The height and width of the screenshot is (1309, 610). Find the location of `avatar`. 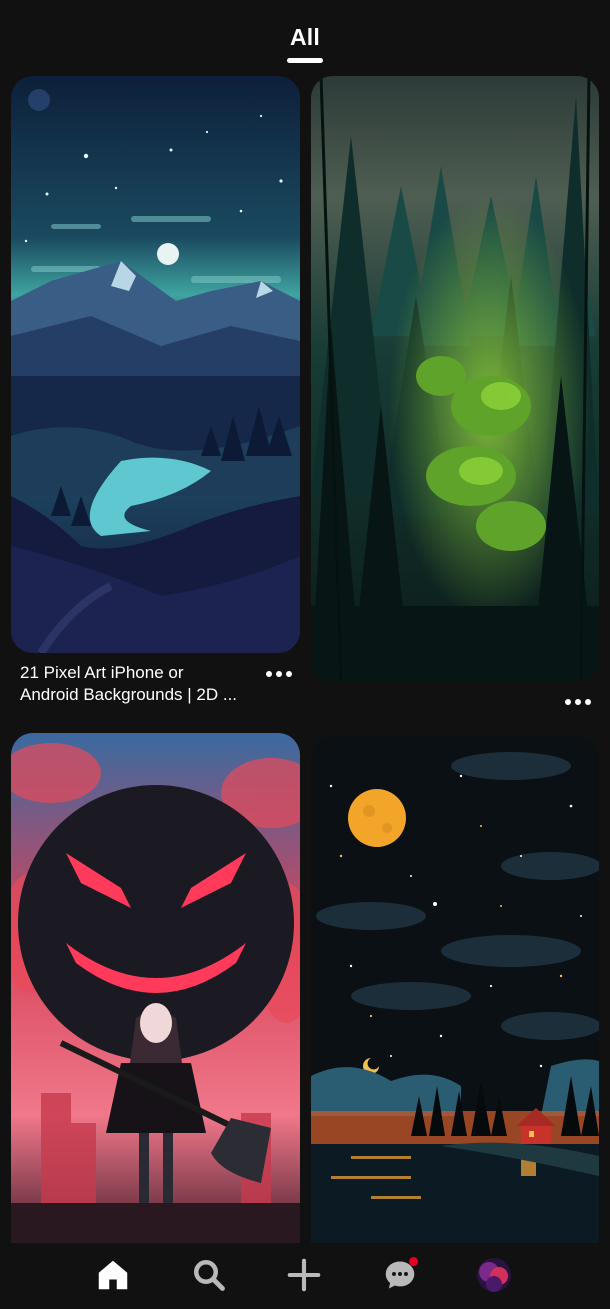

avatar is located at coordinates (494, 1275).